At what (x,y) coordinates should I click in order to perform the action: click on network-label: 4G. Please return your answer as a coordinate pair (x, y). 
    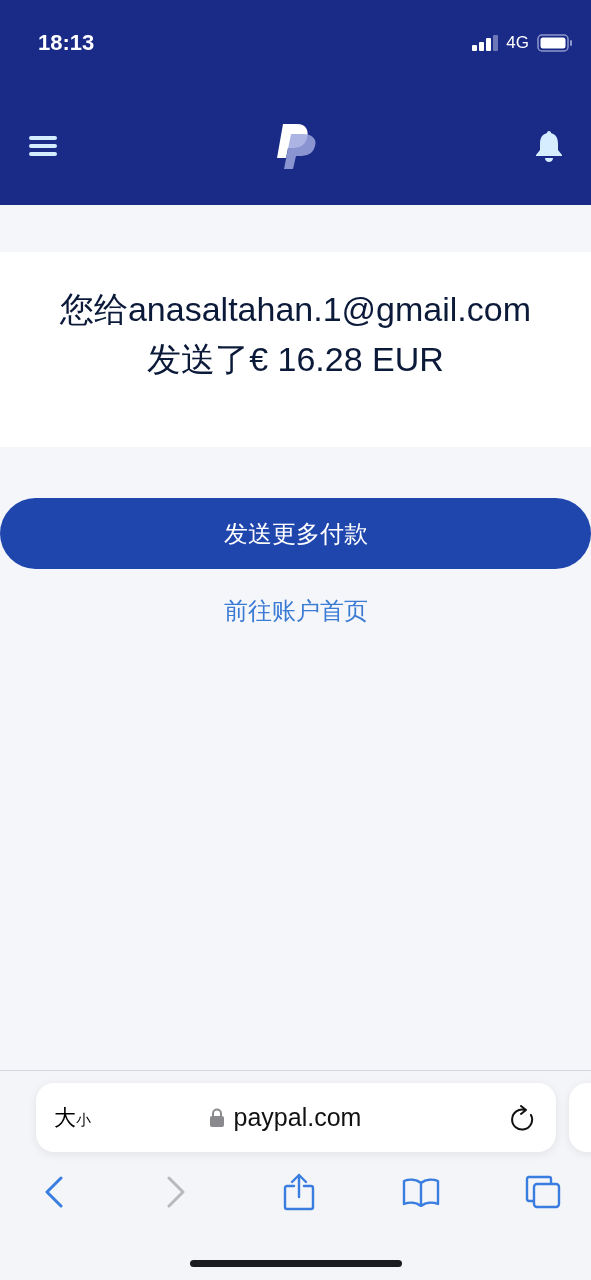
    Looking at the image, I should click on (517, 43).